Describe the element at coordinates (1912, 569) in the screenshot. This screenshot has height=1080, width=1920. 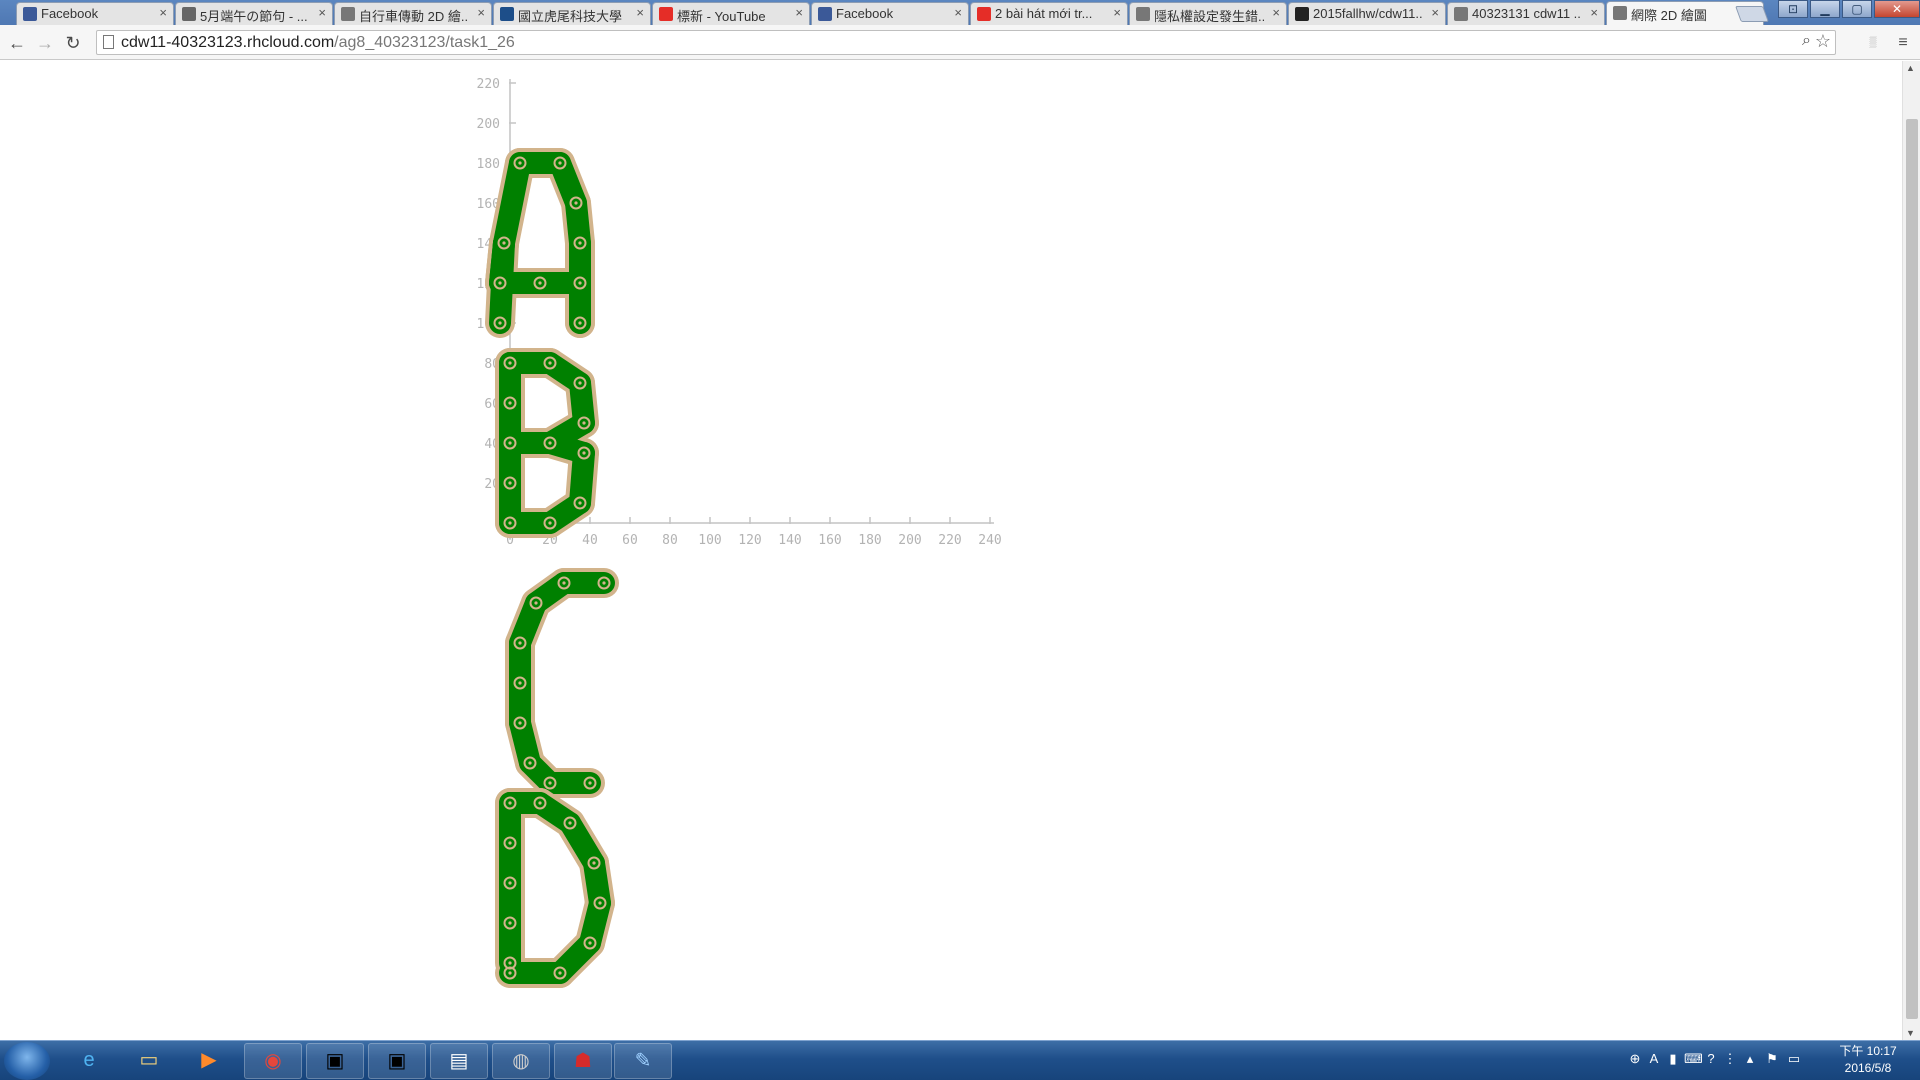
I see `scrollbar-thumb` at that location.